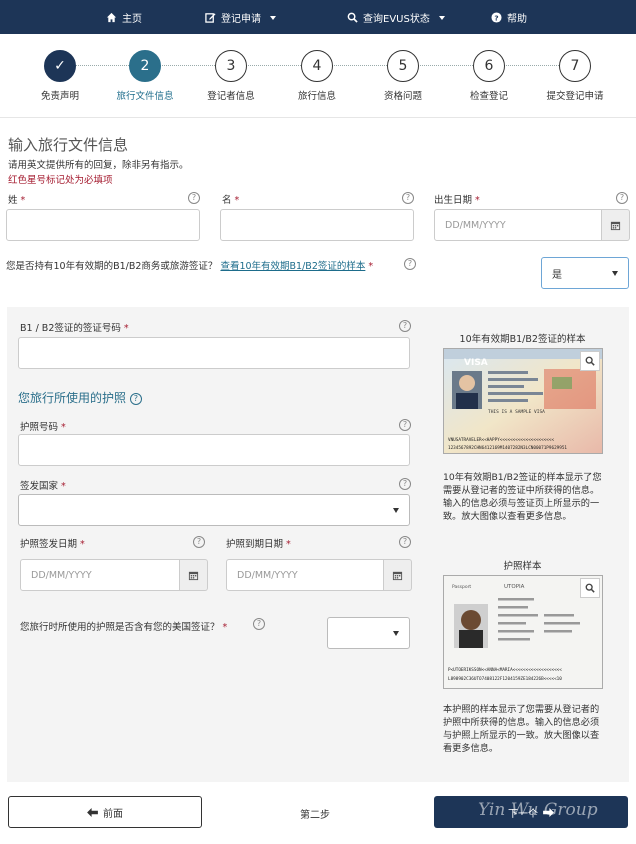 This screenshot has width=636, height=844. What do you see at coordinates (103, 225) in the screenshot?
I see `surname-input` at bounding box center [103, 225].